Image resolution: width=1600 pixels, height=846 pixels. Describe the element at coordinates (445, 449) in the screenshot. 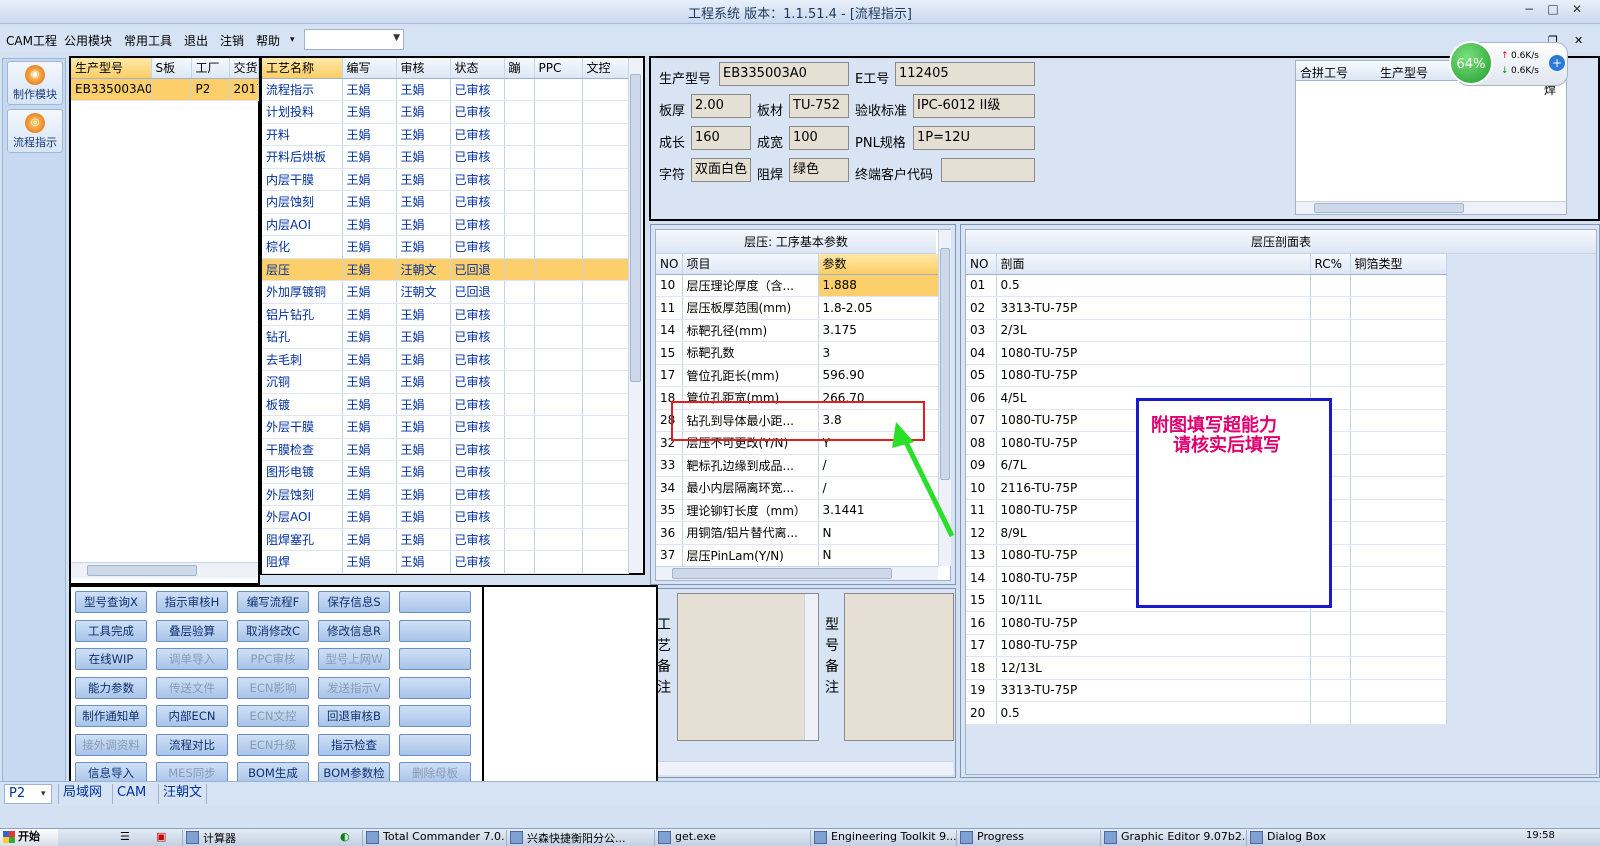

I see `table-row: 干膜检查 王娟 王娟 已审核` at that location.